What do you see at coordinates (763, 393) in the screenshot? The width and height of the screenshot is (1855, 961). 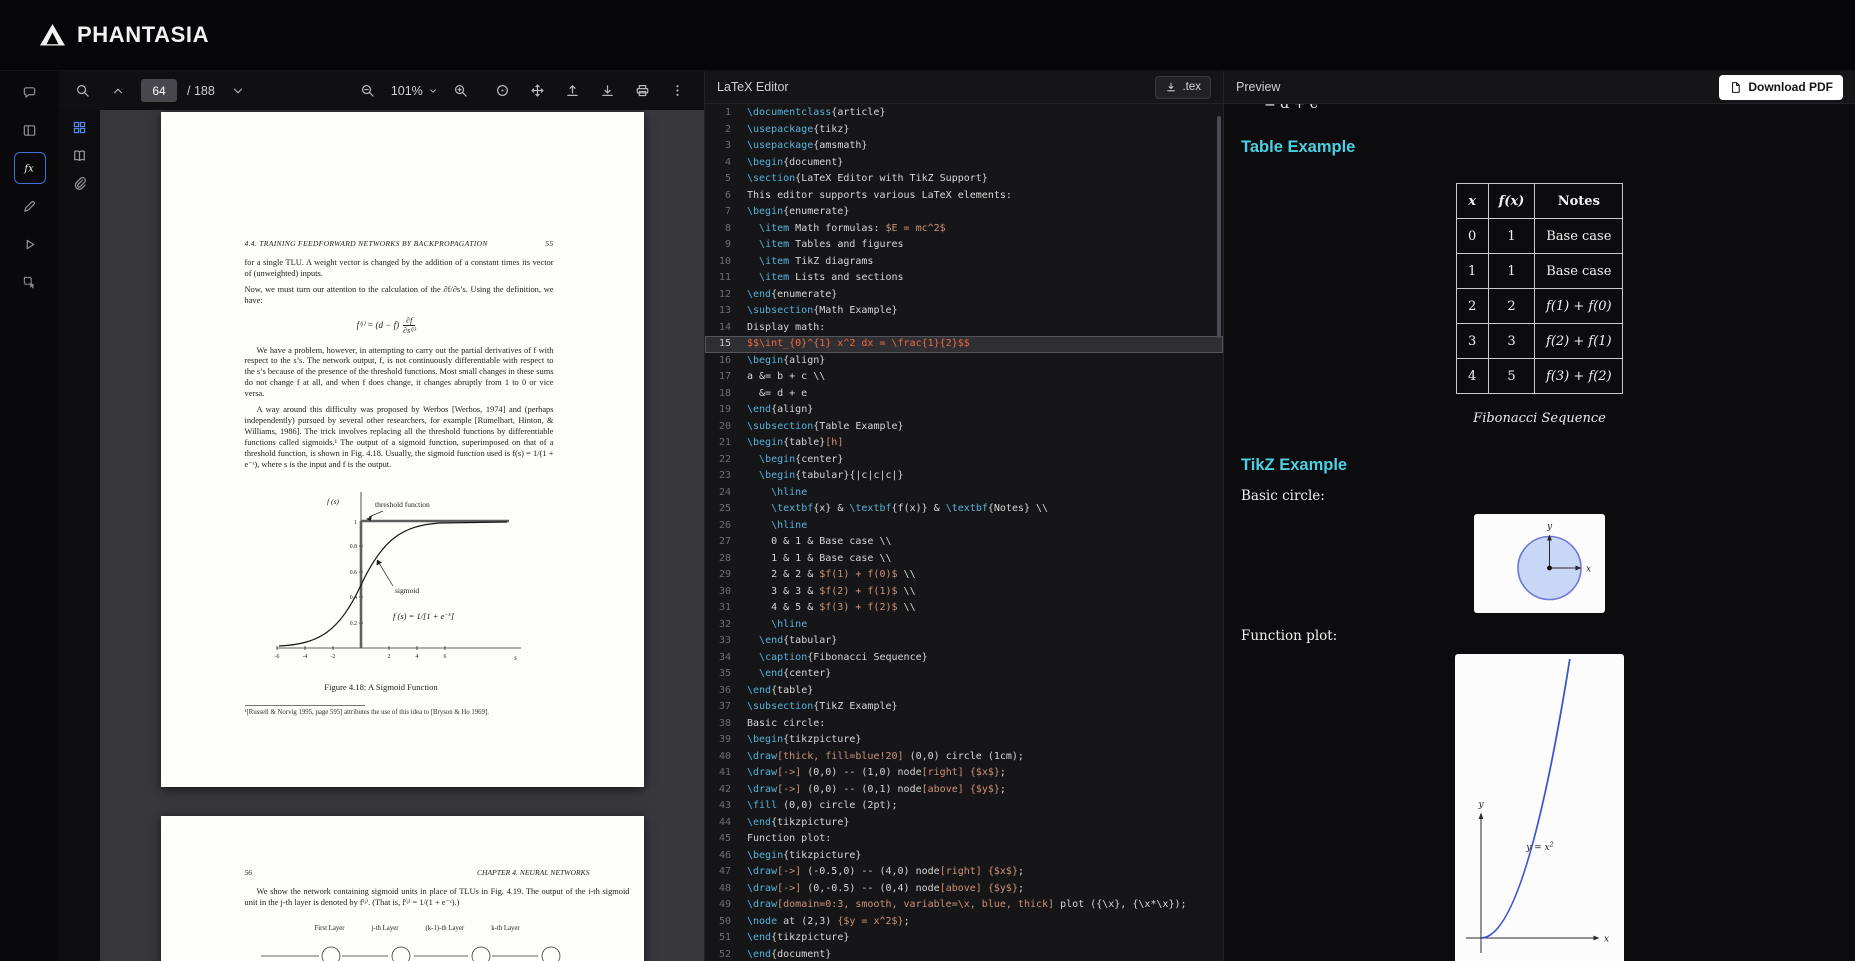 I see `code-line: 18 &= d + e` at bounding box center [763, 393].